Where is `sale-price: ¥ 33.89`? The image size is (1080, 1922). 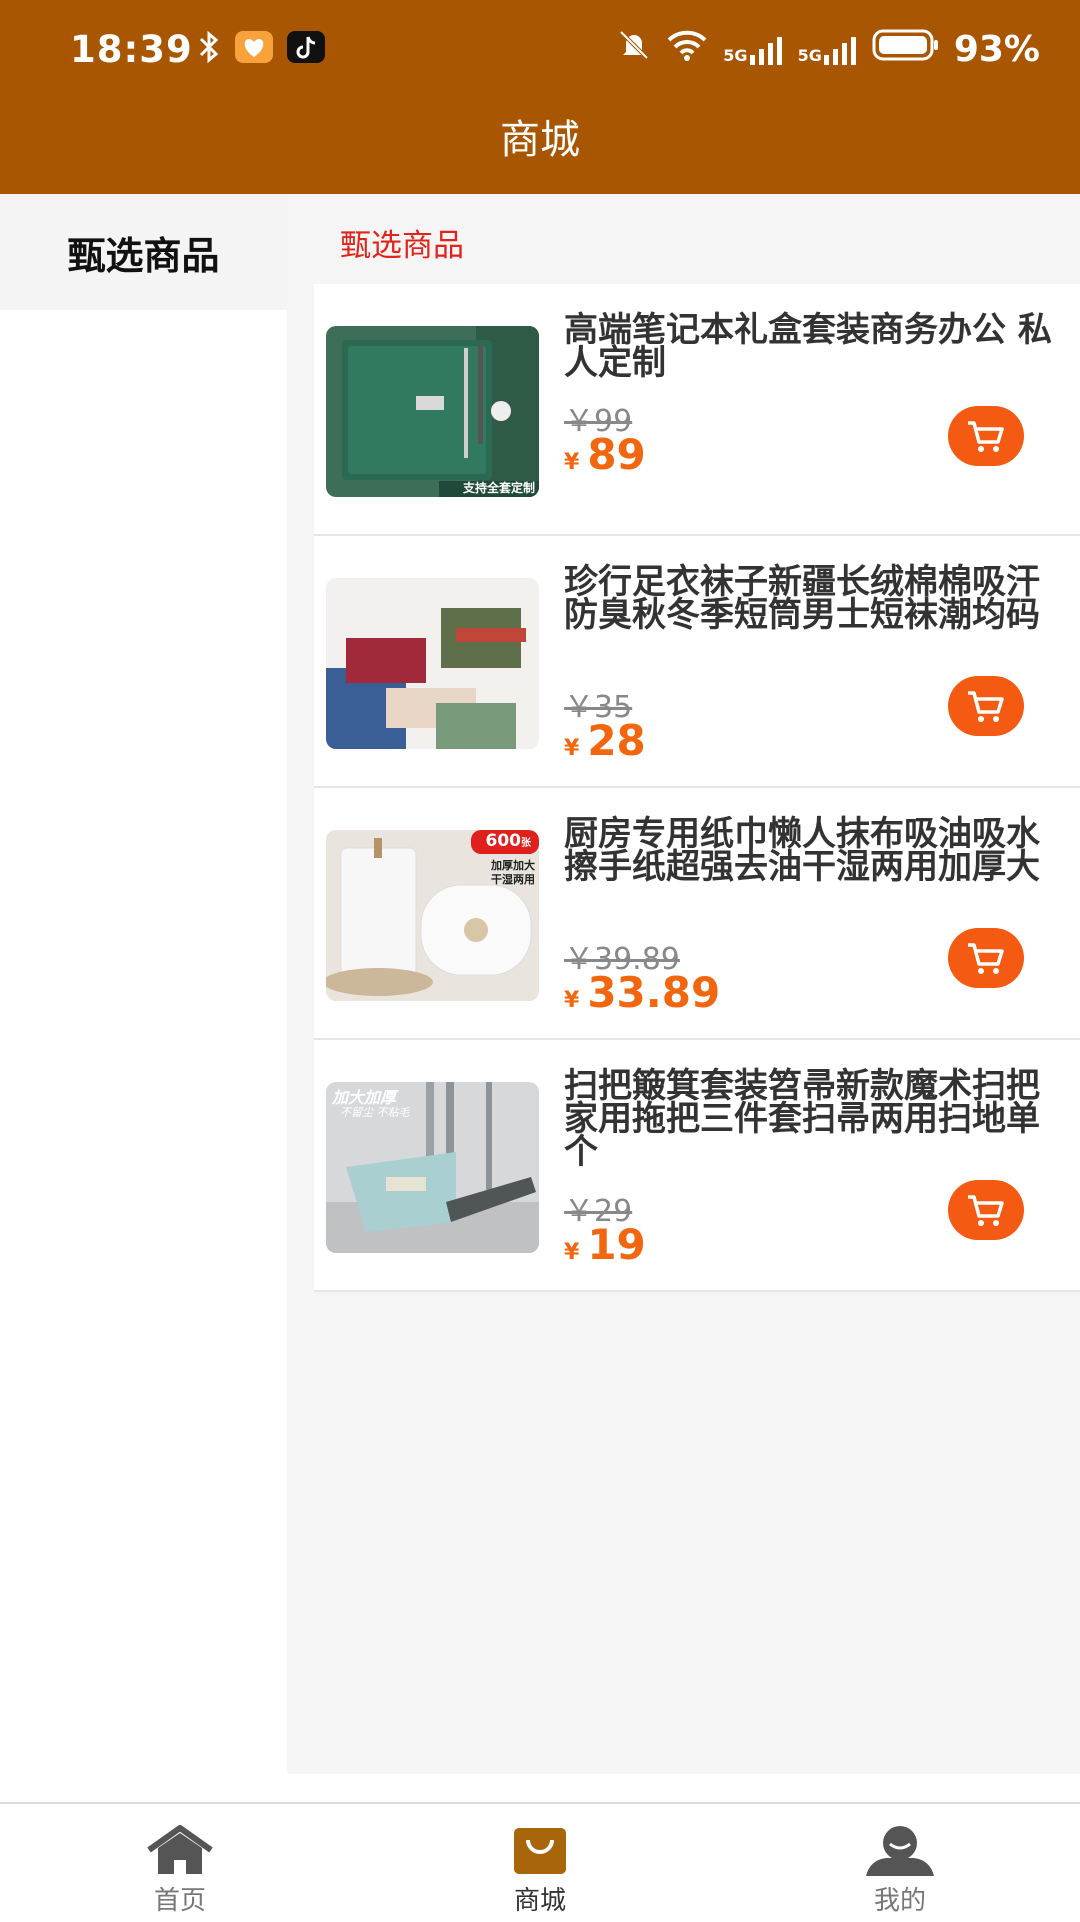
sale-price: ¥ 33.89 is located at coordinates (642, 992).